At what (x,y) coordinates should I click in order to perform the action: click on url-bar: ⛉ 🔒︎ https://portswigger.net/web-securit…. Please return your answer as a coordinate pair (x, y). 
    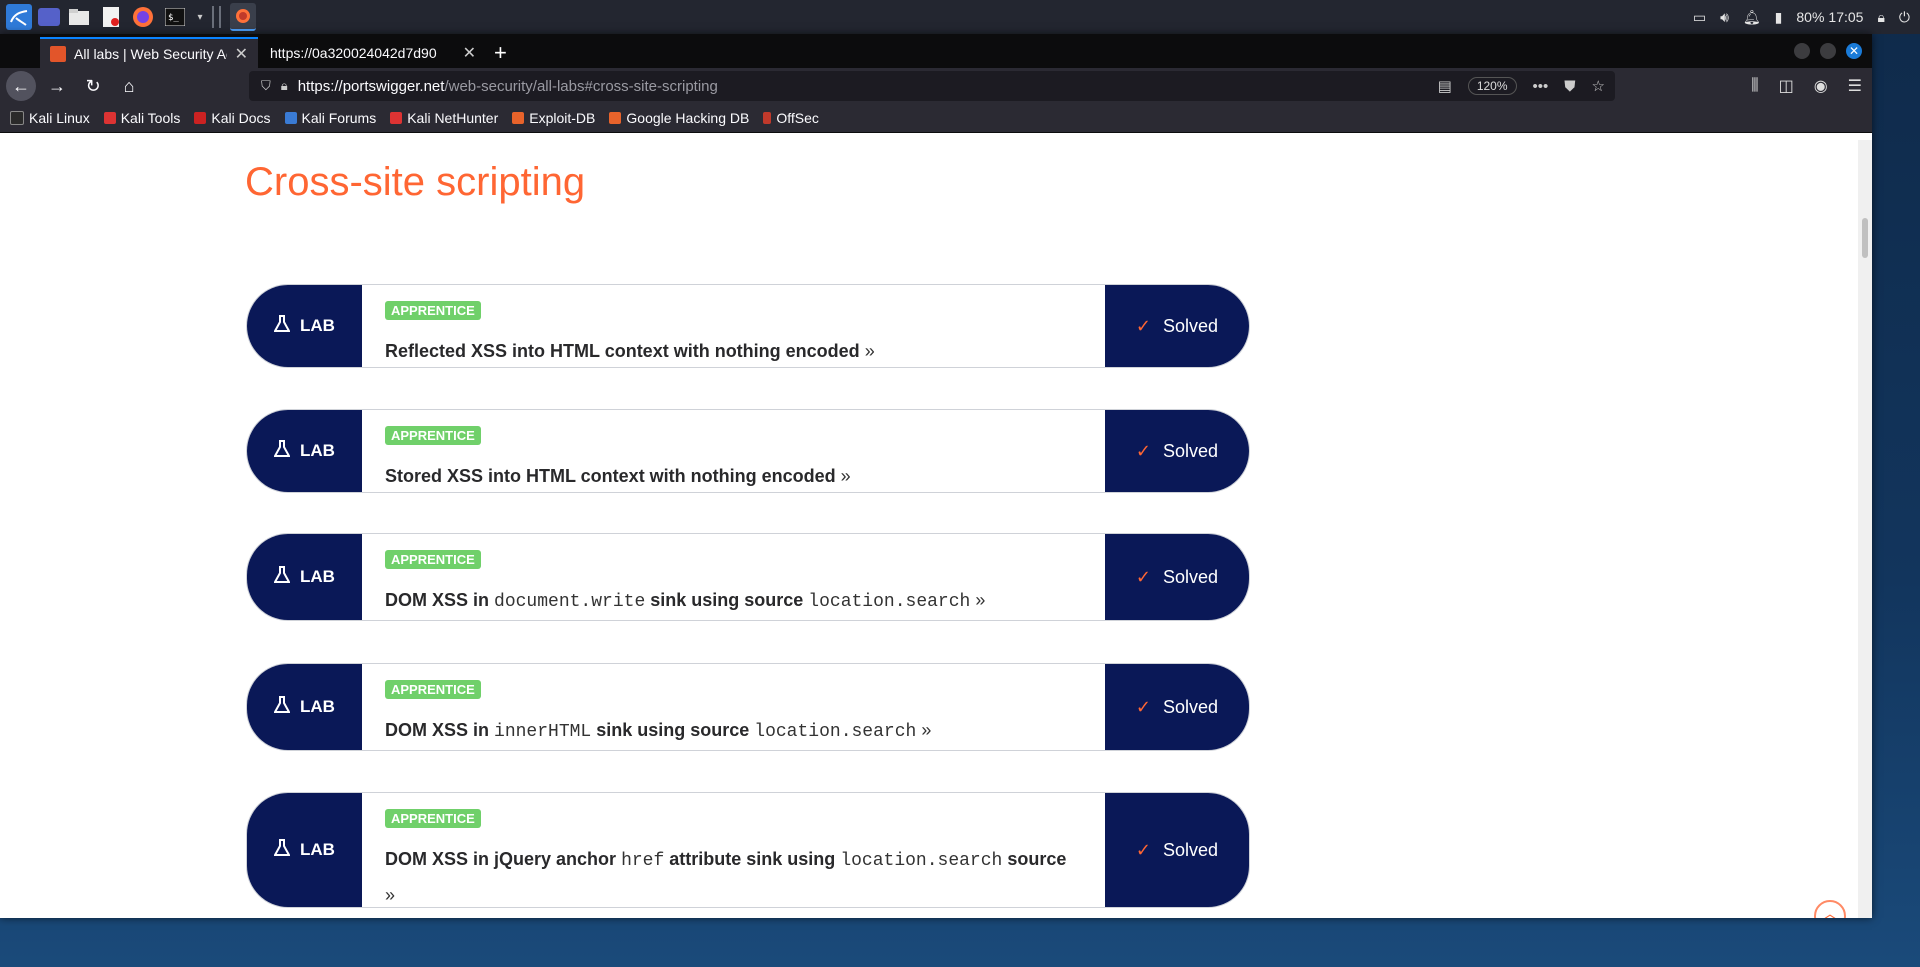
    Looking at the image, I should click on (932, 86).